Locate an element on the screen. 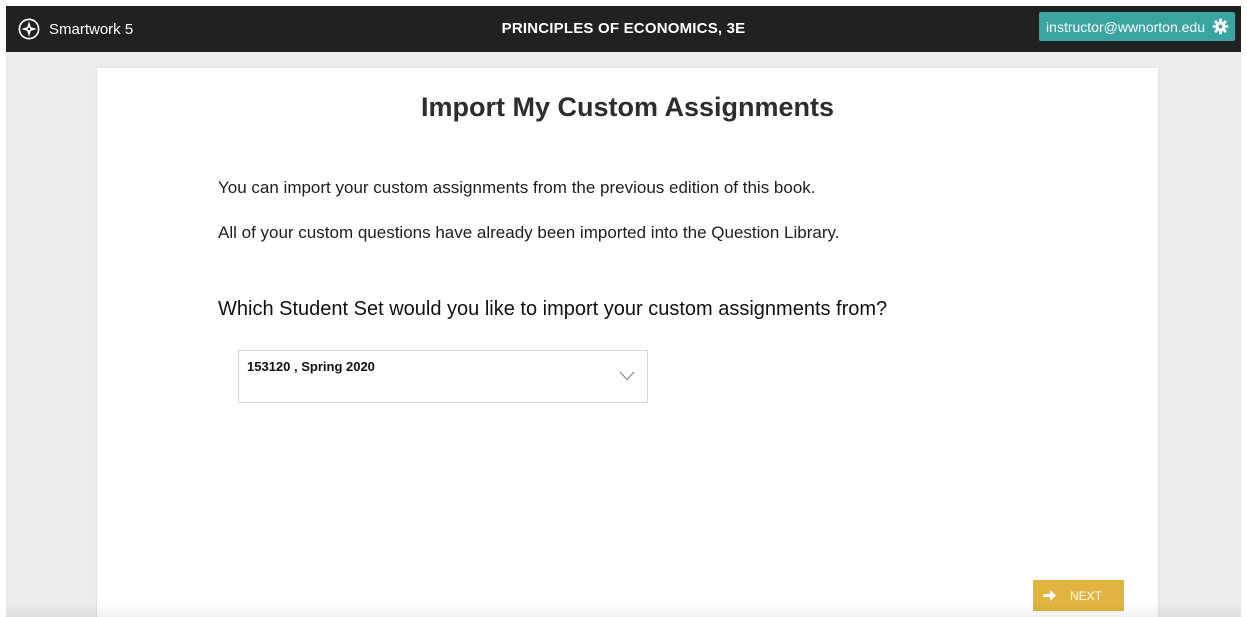 The image size is (1247, 617). user-email: instructor@wwnorton.edu is located at coordinates (1125, 26).